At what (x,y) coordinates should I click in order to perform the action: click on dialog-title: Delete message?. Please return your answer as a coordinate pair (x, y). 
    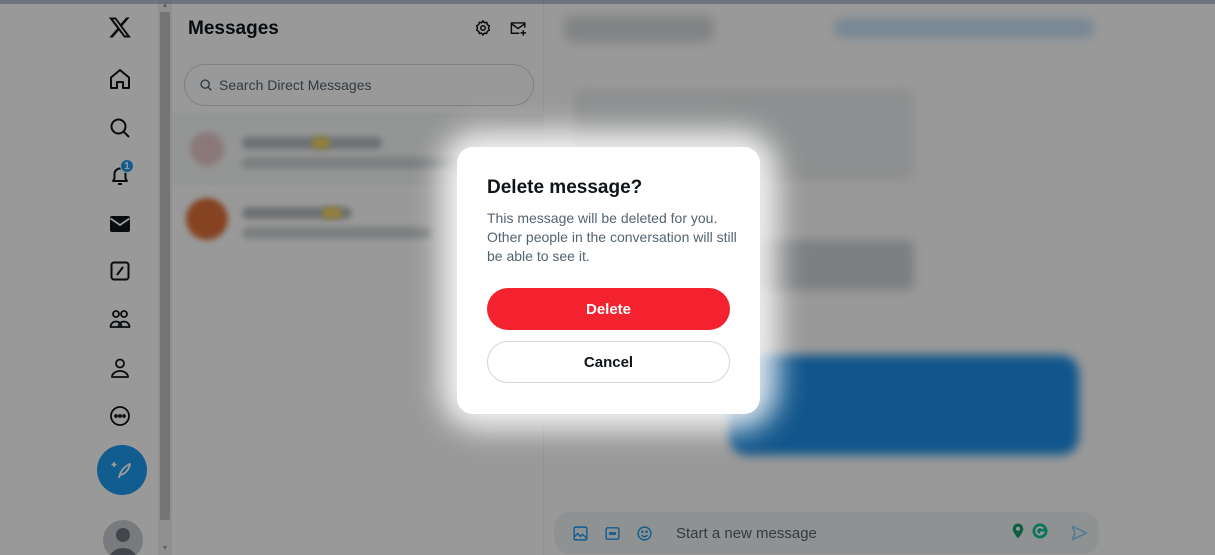
    Looking at the image, I should click on (565, 187).